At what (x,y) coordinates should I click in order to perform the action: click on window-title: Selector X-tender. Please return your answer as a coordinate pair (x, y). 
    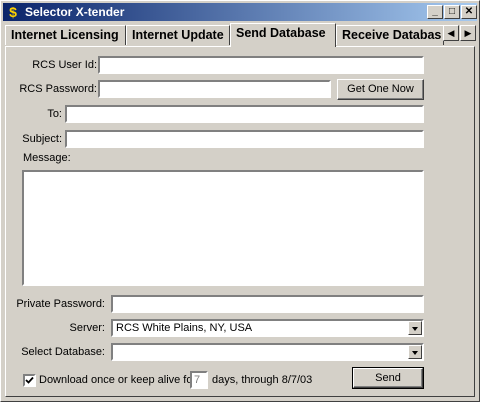
    Looking at the image, I should click on (75, 12).